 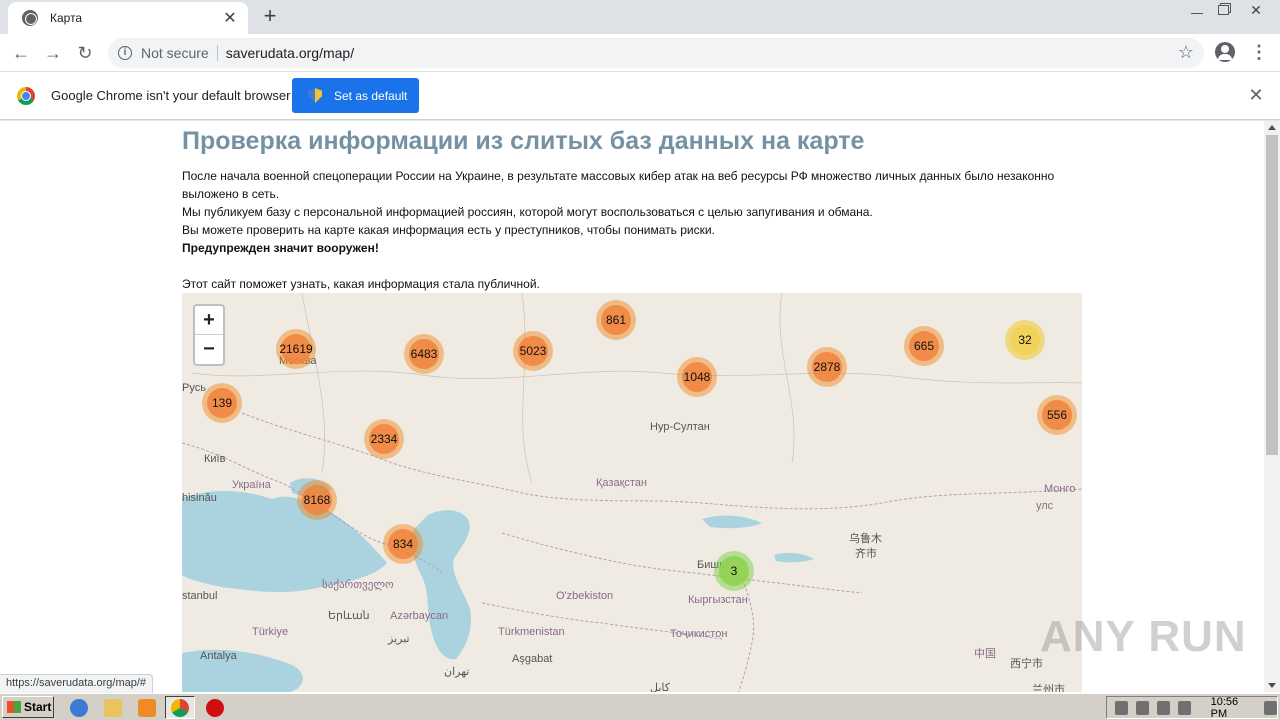 What do you see at coordinates (199, 498) in the screenshot?
I see `map-label-chisinau: hisinău` at bounding box center [199, 498].